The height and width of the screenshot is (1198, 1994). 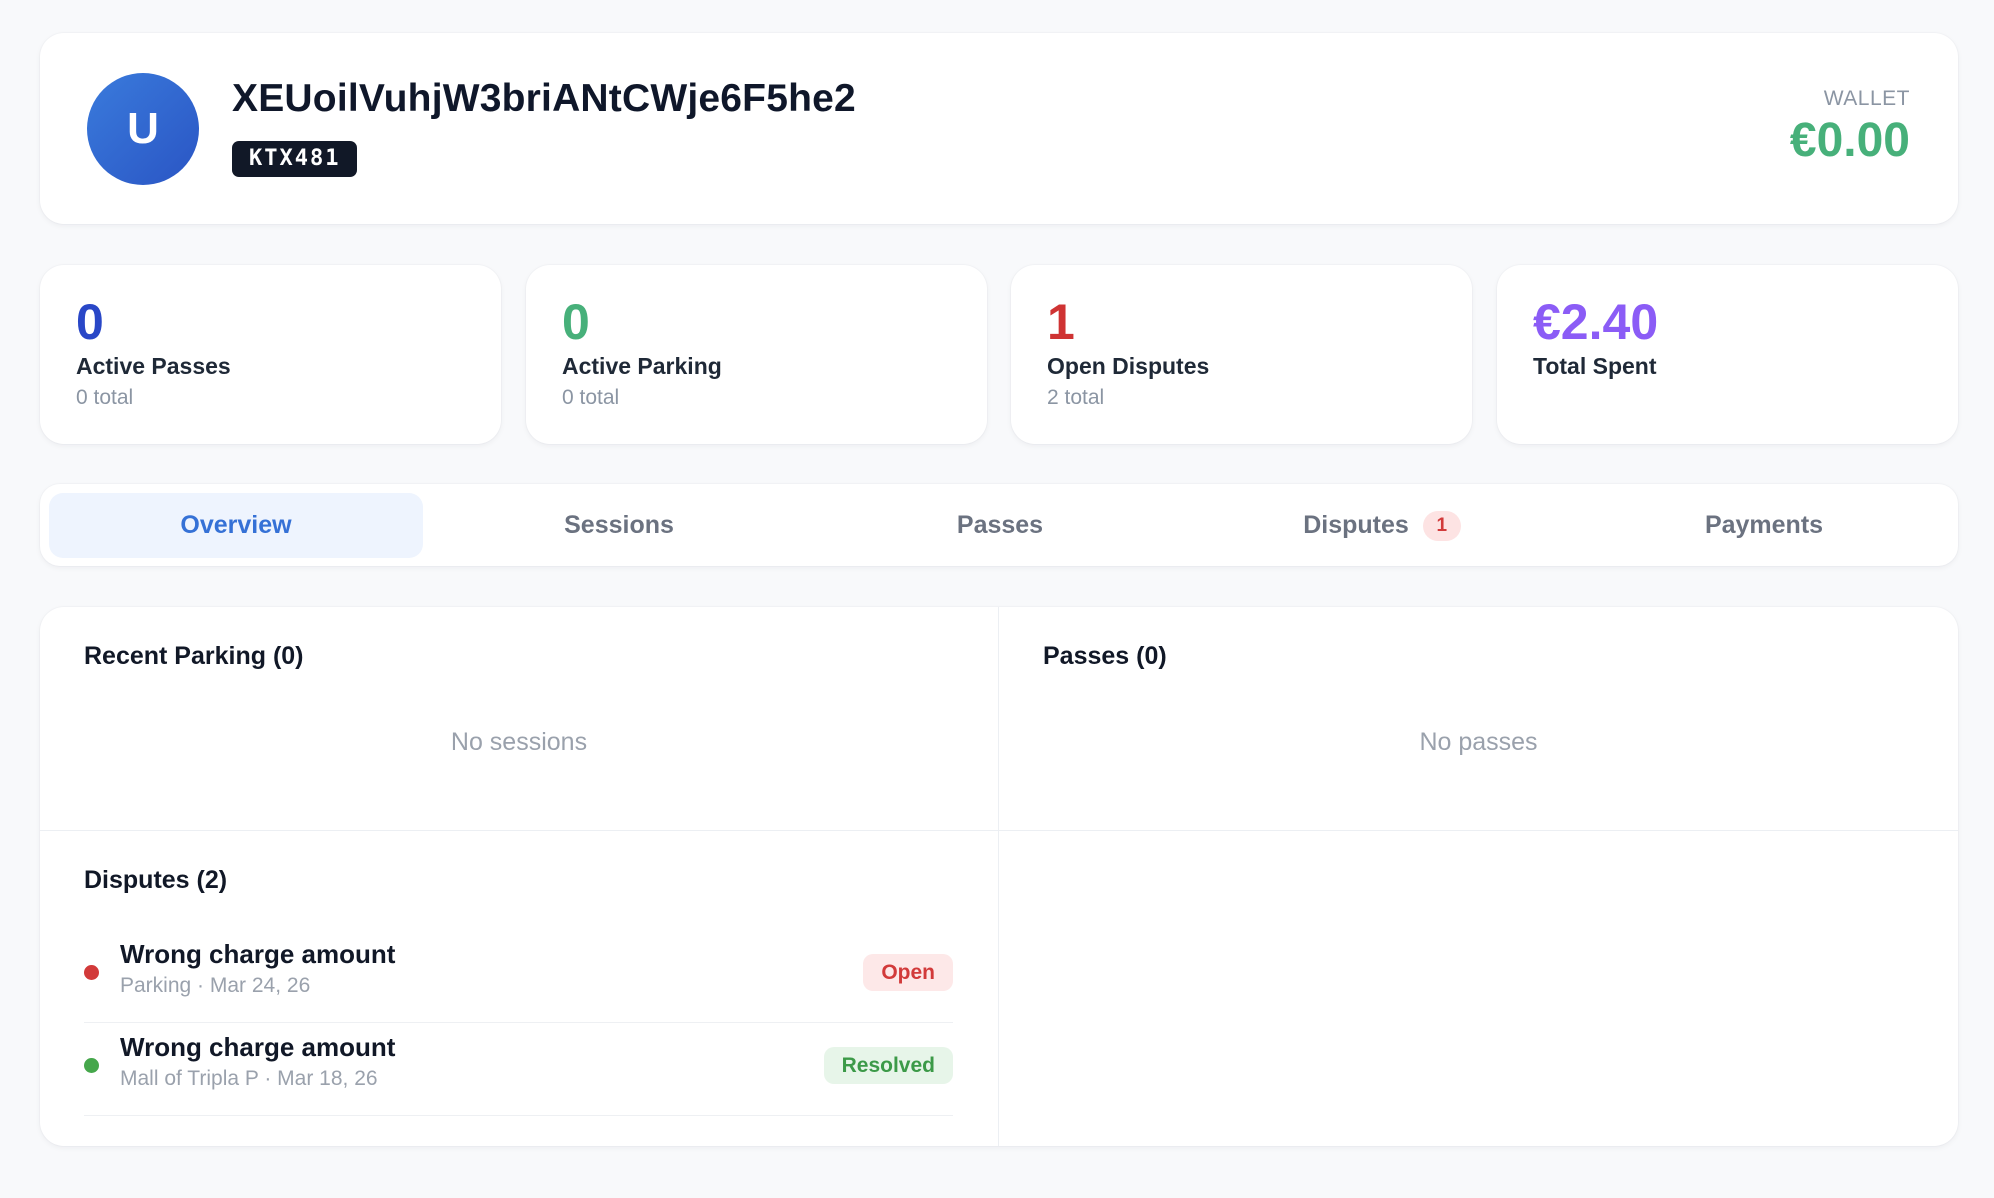 What do you see at coordinates (1849, 140) in the screenshot?
I see `wallet-balance: €0.00` at bounding box center [1849, 140].